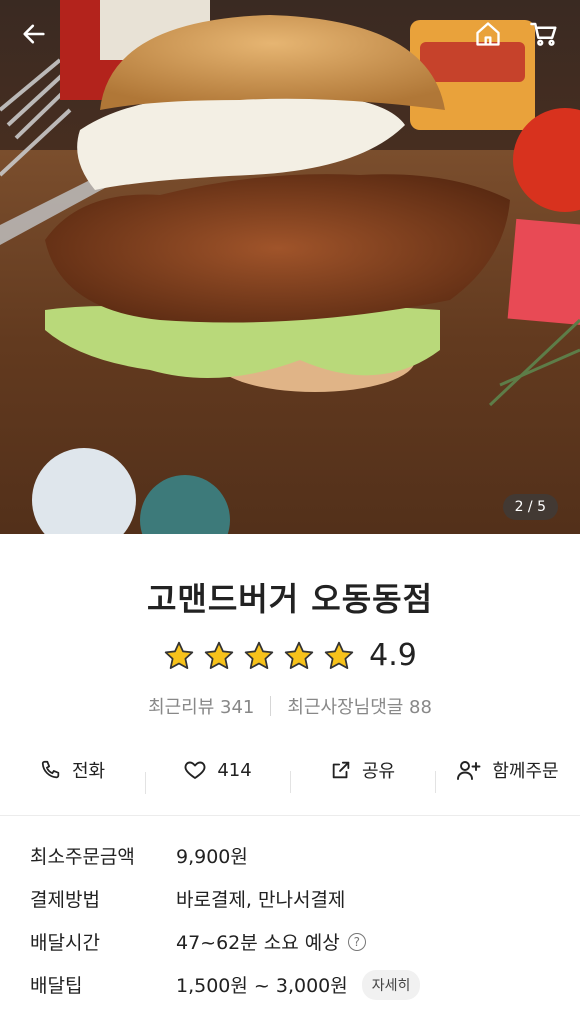 The width and height of the screenshot is (580, 1018). What do you see at coordinates (290, 35) in the screenshot?
I see `top-bar` at bounding box center [290, 35].